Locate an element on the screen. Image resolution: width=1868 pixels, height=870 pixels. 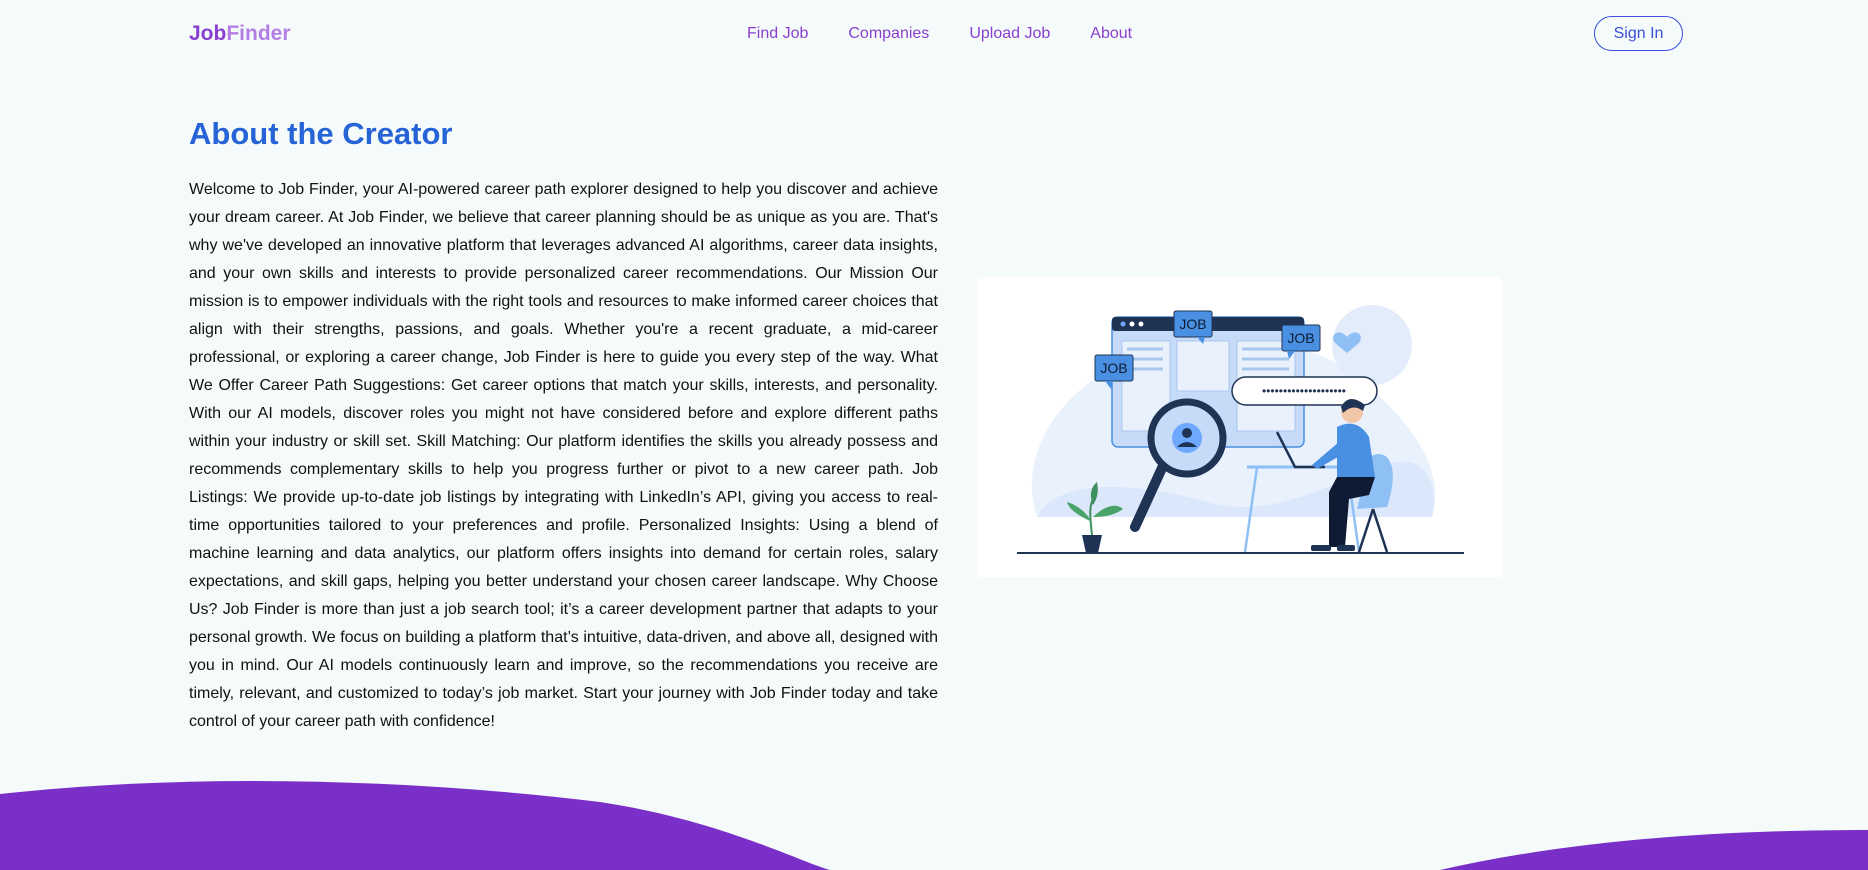
logo-part-job: Job is located at coordinates (208, 33).